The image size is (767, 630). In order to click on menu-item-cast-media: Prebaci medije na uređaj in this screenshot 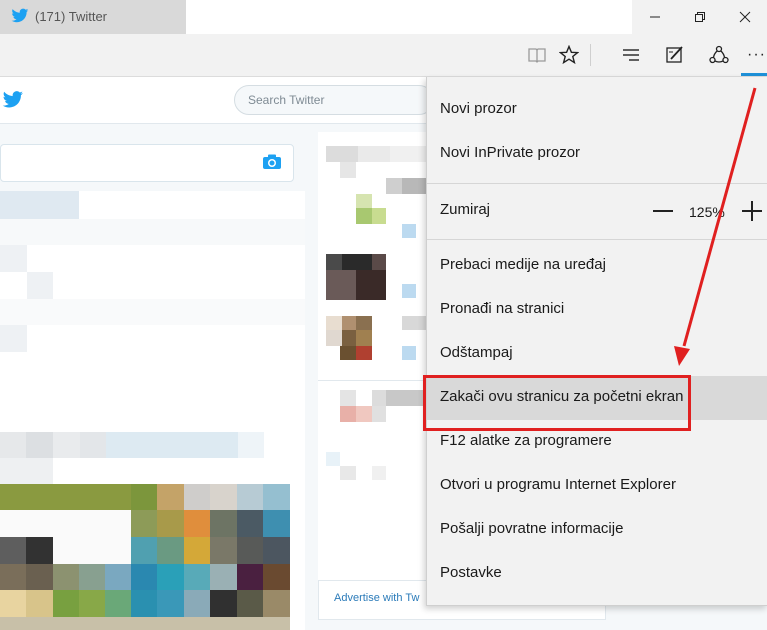, I will do `click(597, 266)`.